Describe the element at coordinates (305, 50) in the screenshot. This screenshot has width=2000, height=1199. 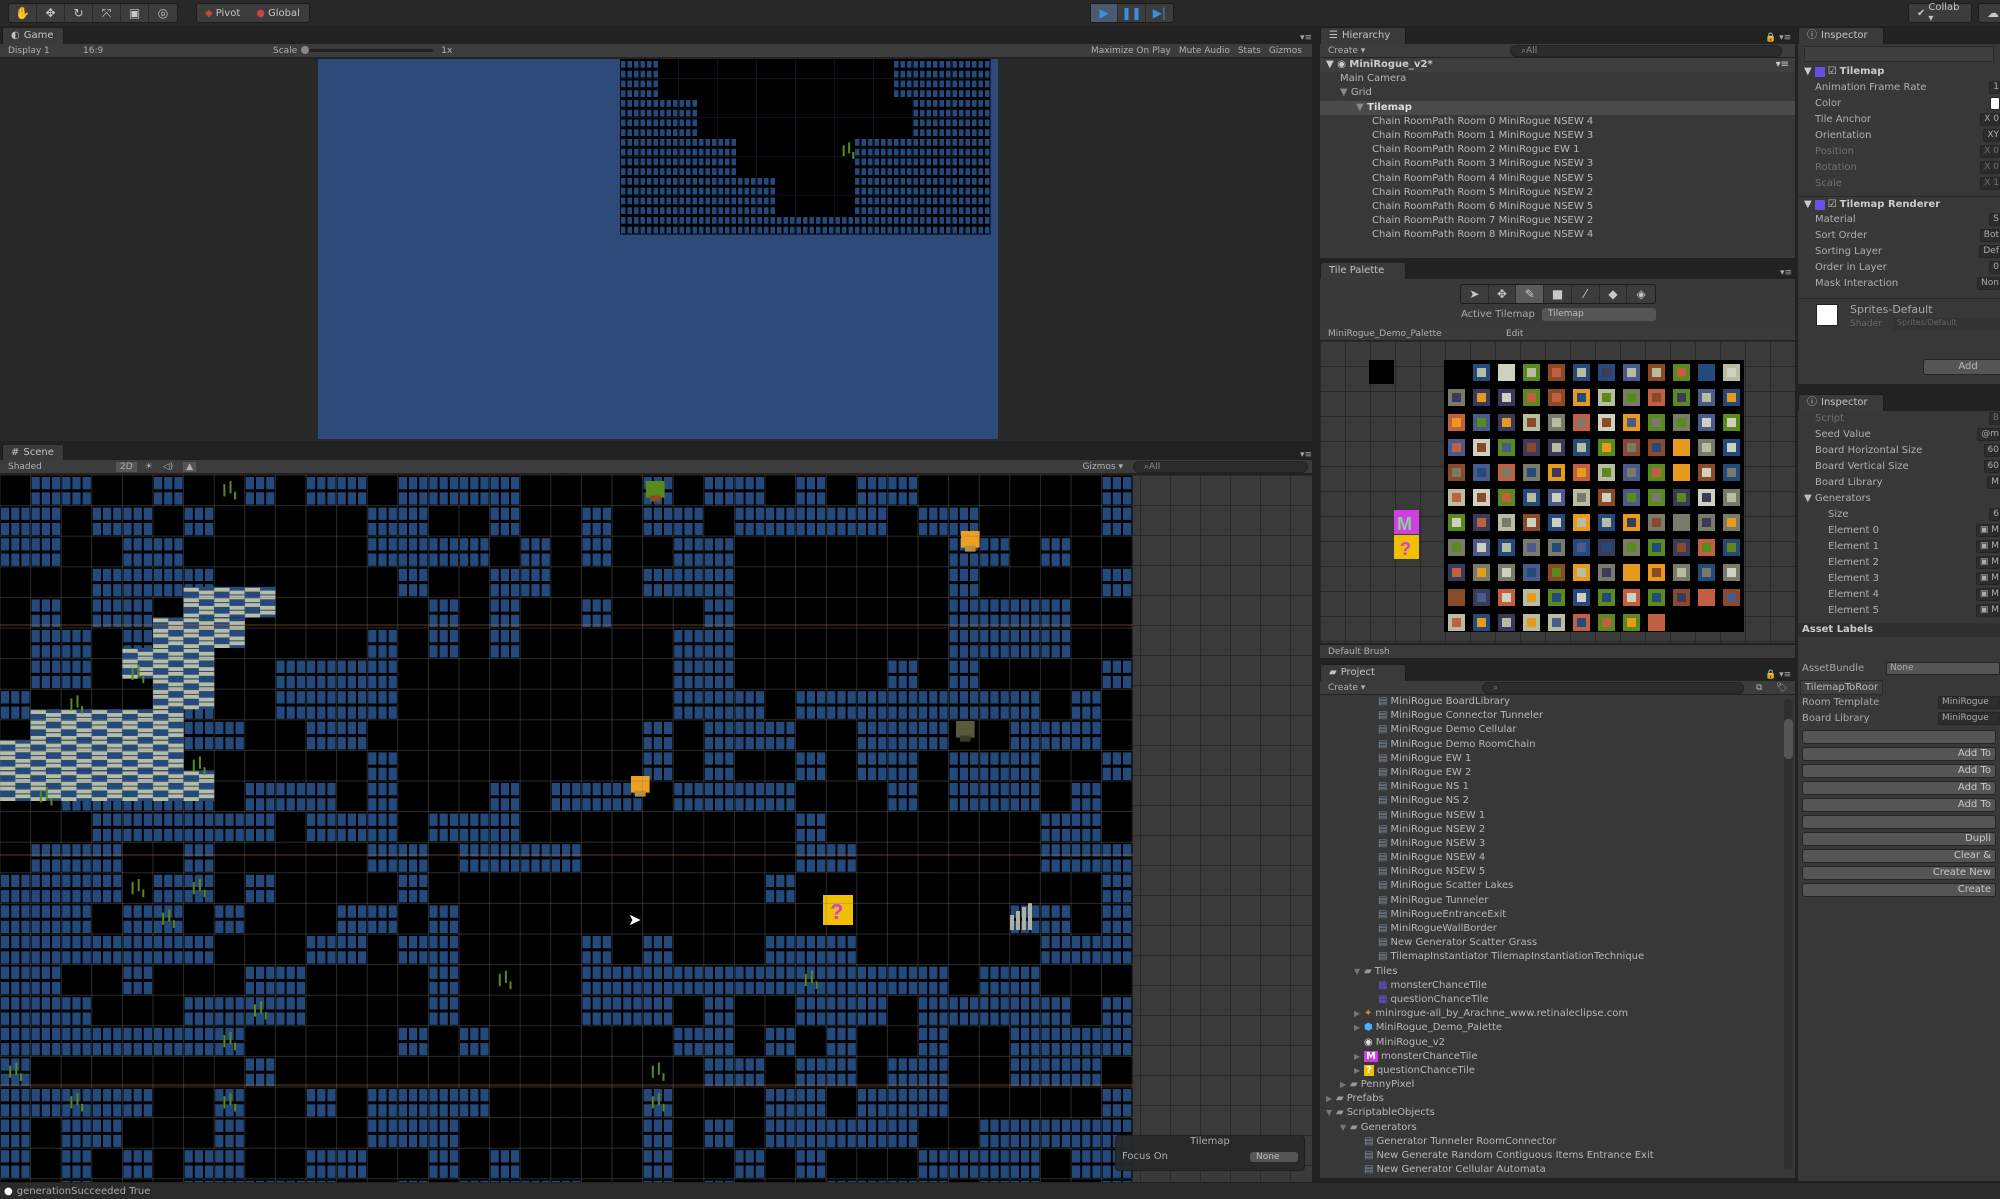
I see `scale-slider-thumb` at that location.